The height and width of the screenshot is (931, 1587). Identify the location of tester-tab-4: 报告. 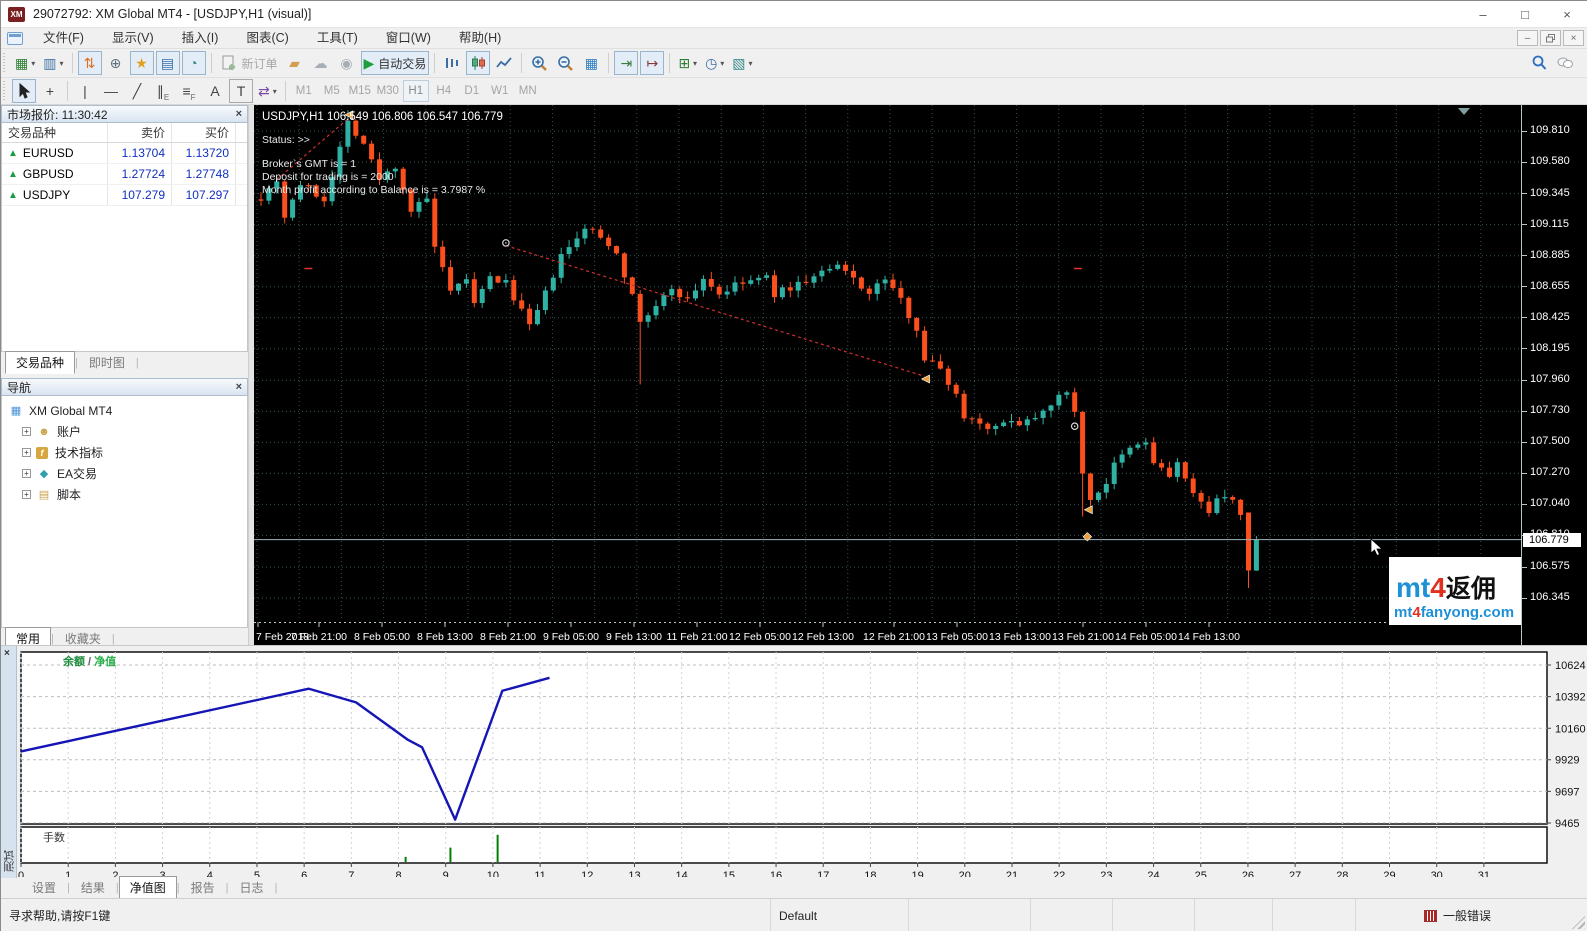
(203, 887).